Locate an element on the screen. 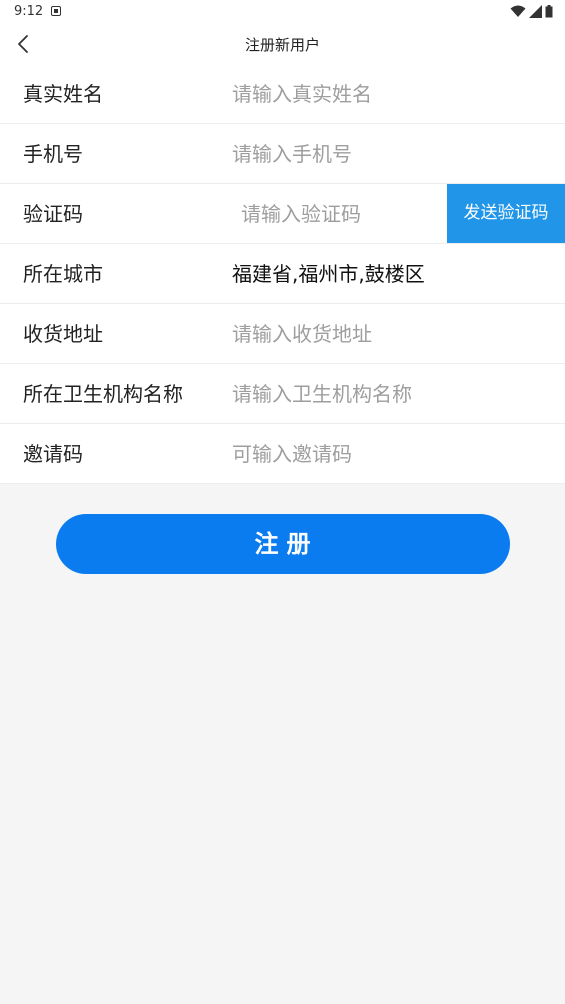 The height and width of the screenshot is (1004, 565). verification-code-input is located at coordinates (341, 213).